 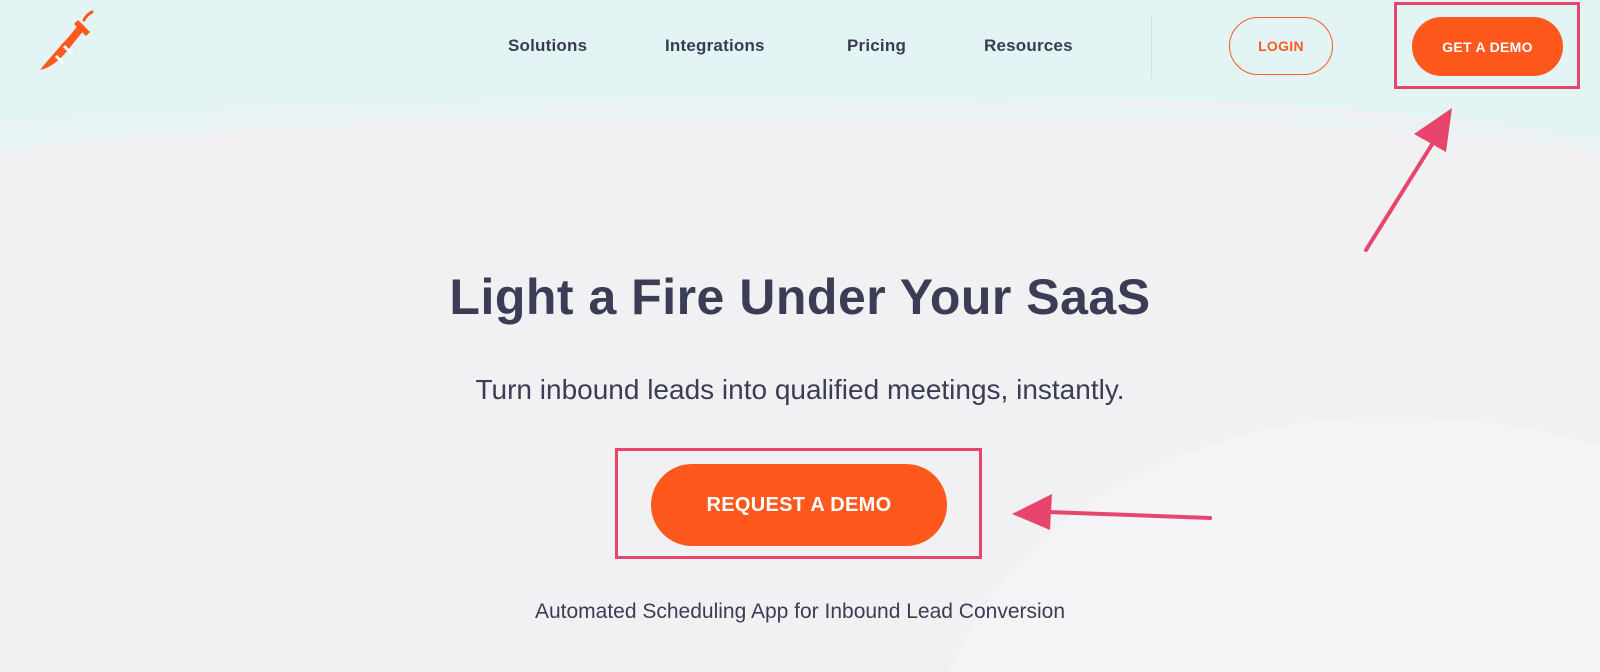 What do you see at coordinates (68, 42) in the screenshot?
I see `chili-pepper-icon` at bounding box center [68, 42].